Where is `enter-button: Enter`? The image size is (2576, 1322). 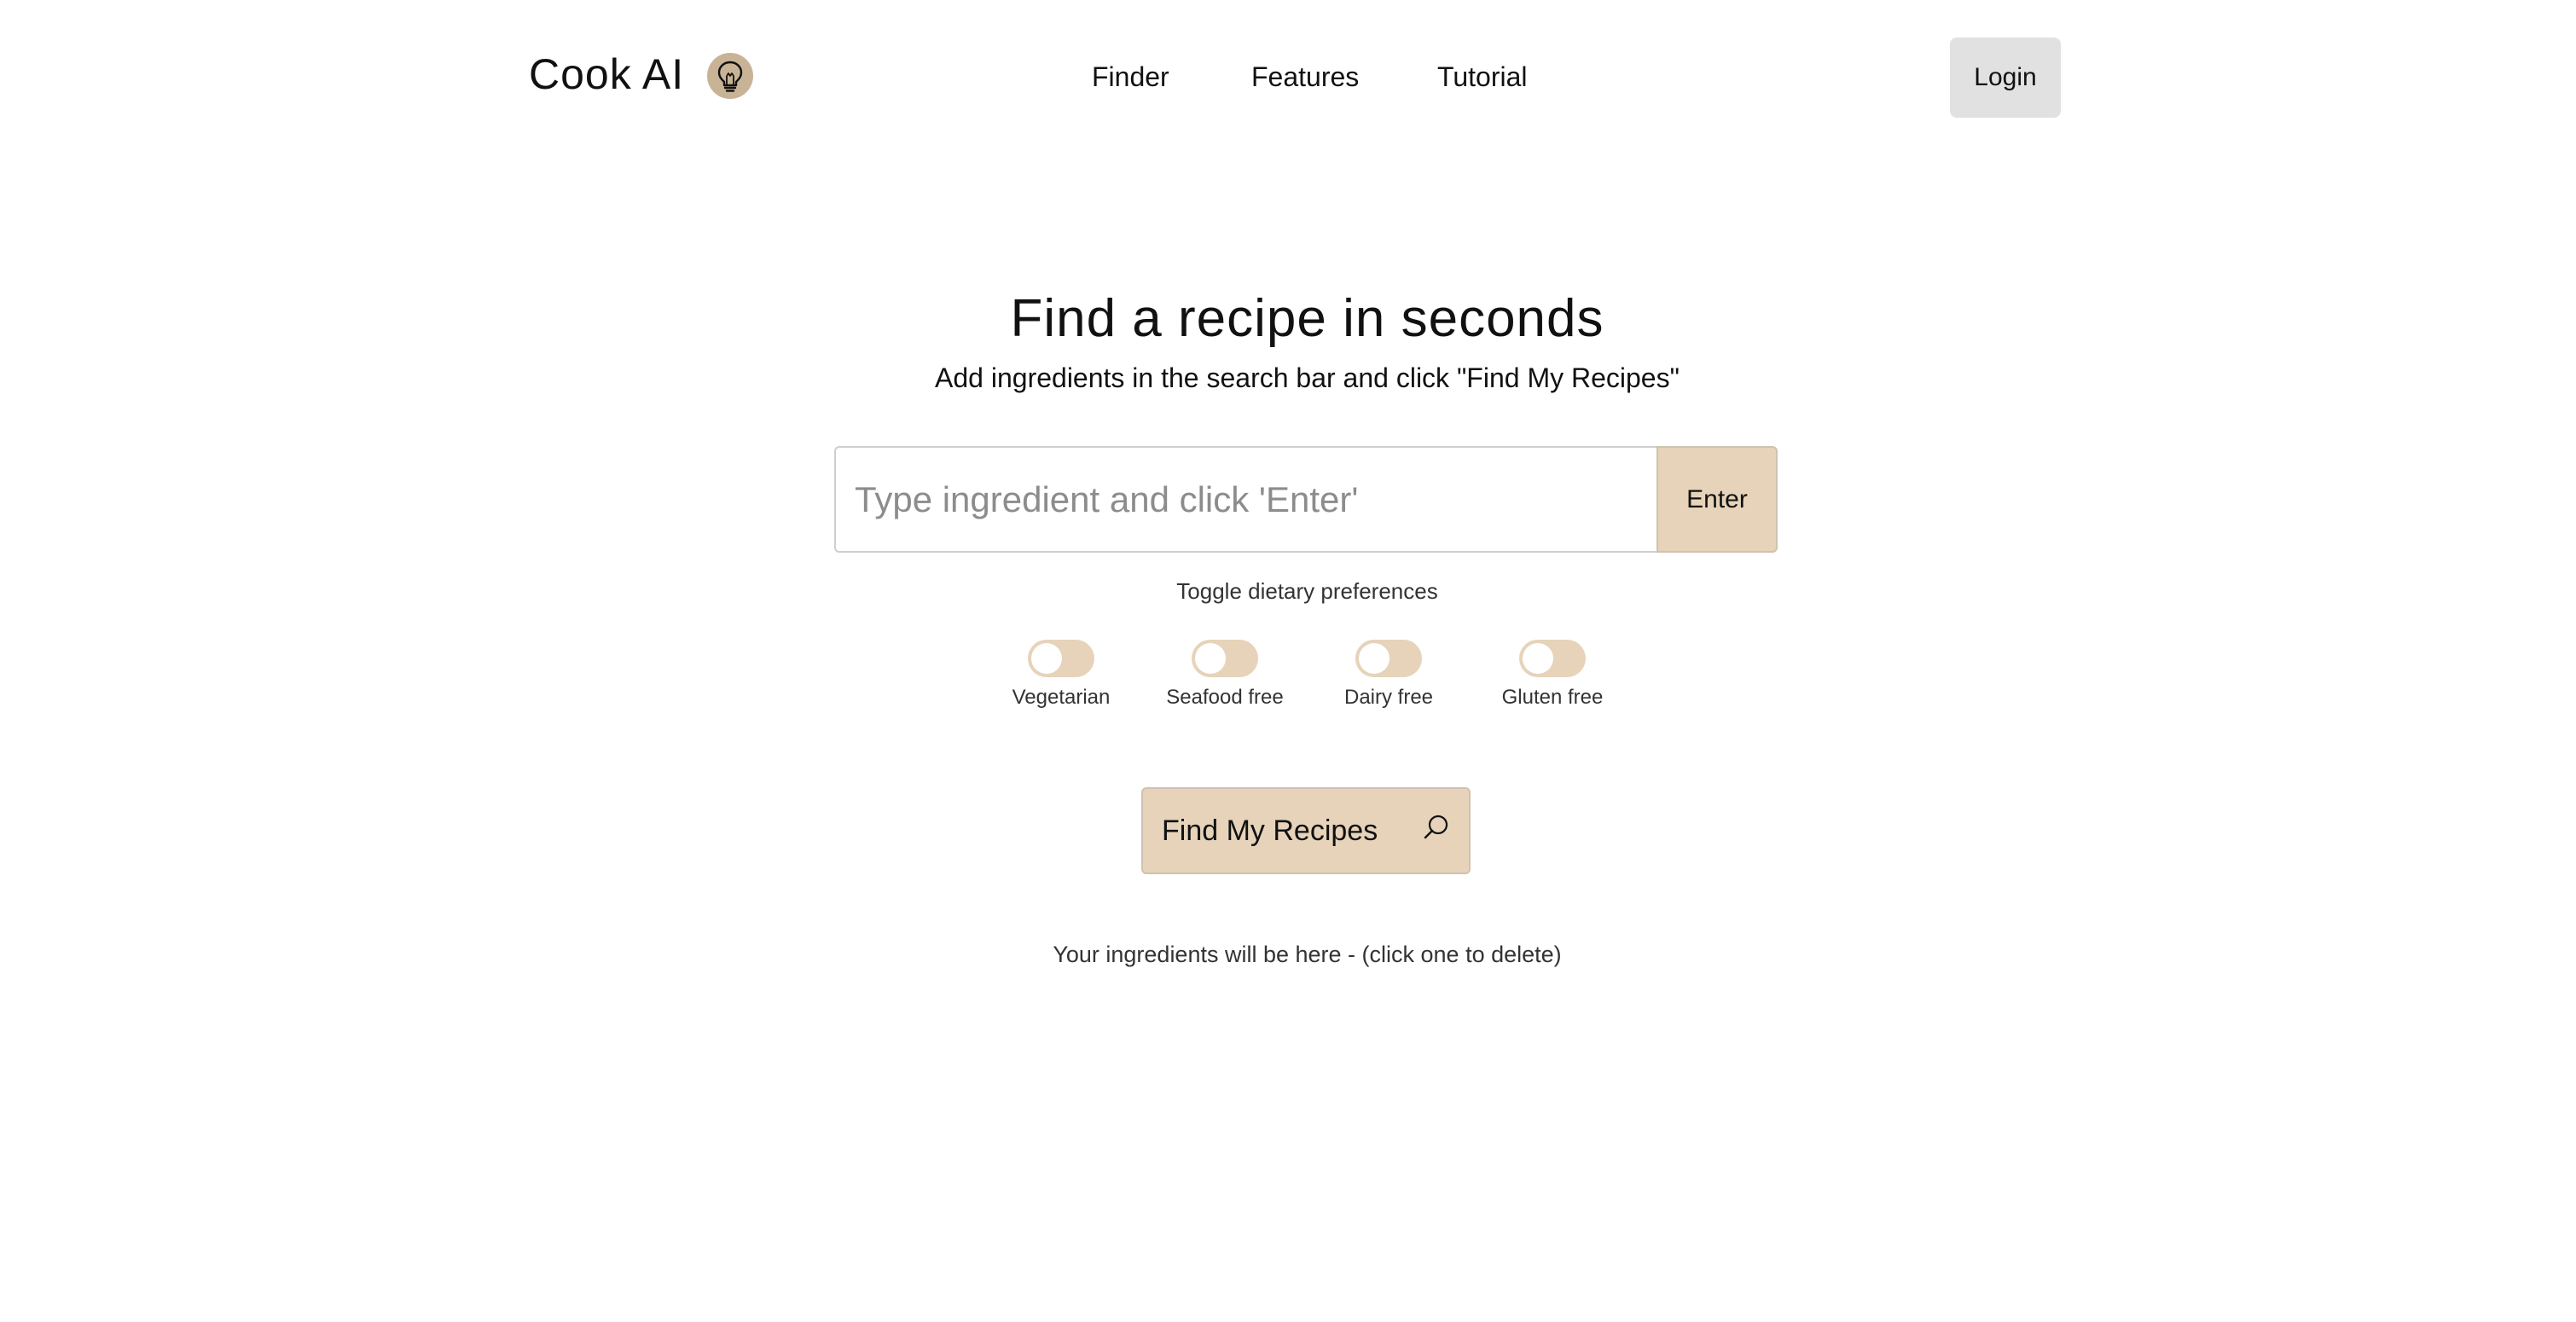 enter-button: Enter is located at coordinates (1717, 499).